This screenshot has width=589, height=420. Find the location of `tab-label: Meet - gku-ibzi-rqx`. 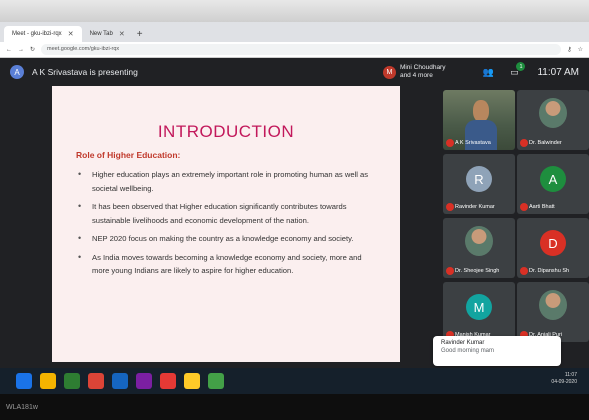

tab-label: Meet - gku-ibzi-rqx is located at coordinates (37, 34).